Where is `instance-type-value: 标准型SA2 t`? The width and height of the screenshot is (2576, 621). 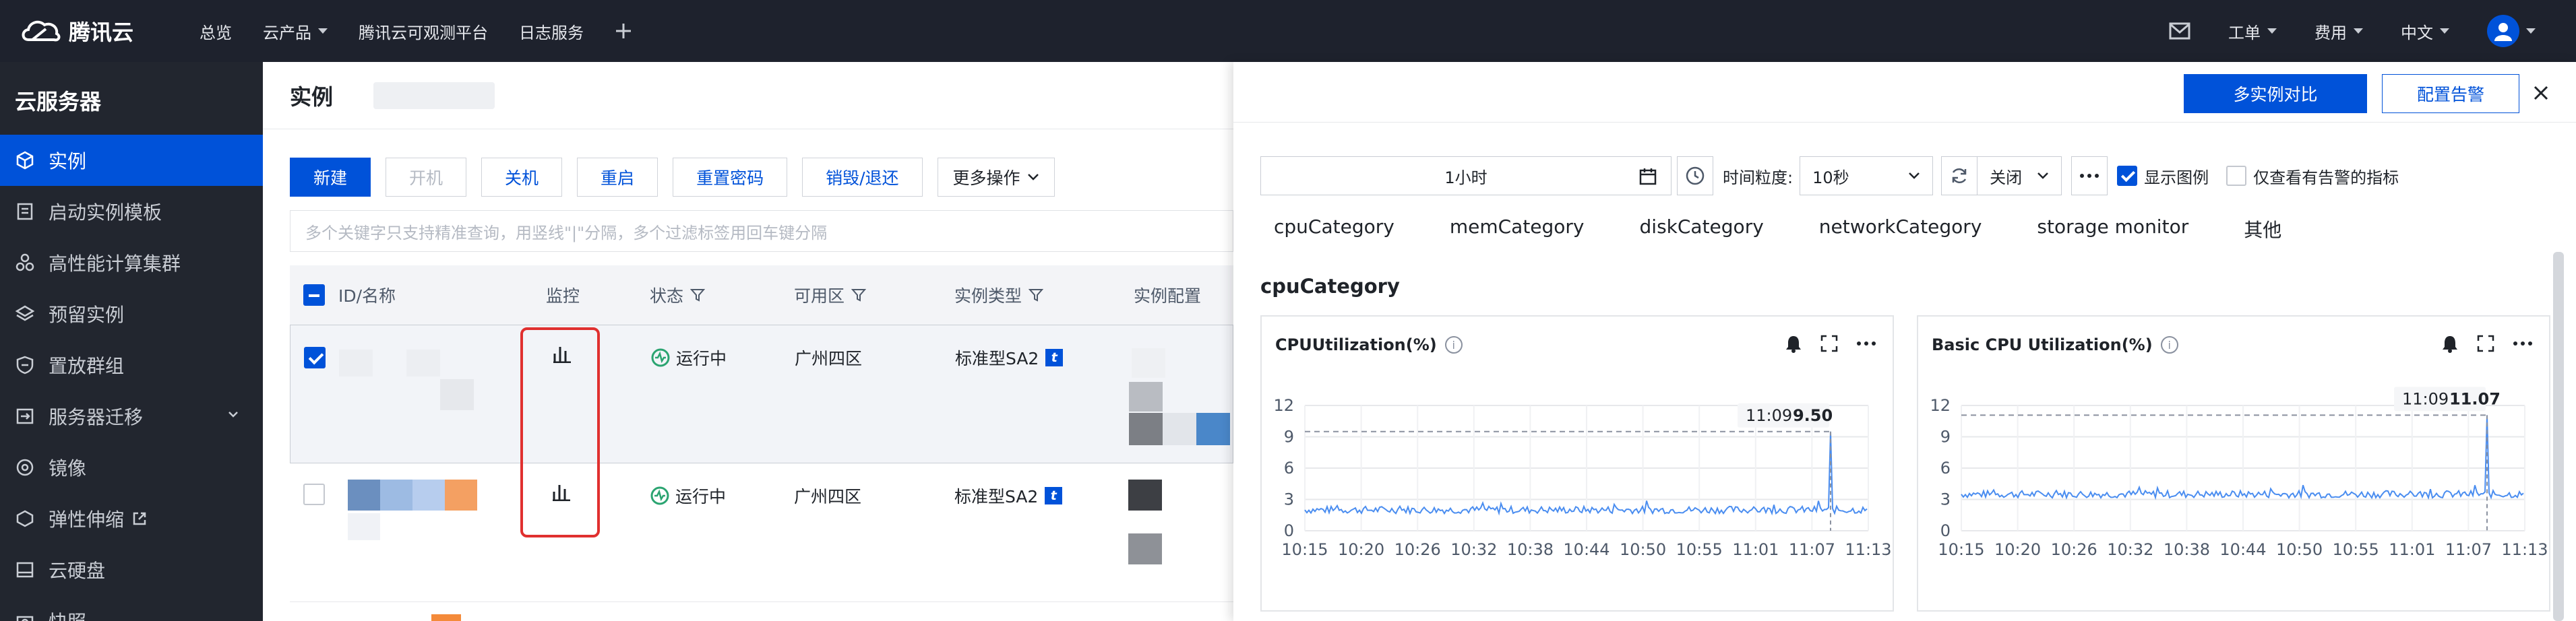 instance-type-value: 标准型SA2 t is located at coordinates (1010, 358).